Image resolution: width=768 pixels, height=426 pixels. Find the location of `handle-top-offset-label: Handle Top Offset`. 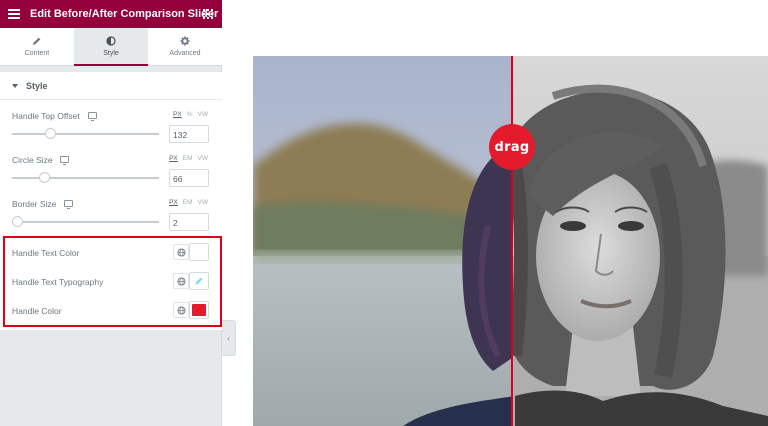

handle-top-offset-label: Handle Top Offset is located at coordinates (46, 116).